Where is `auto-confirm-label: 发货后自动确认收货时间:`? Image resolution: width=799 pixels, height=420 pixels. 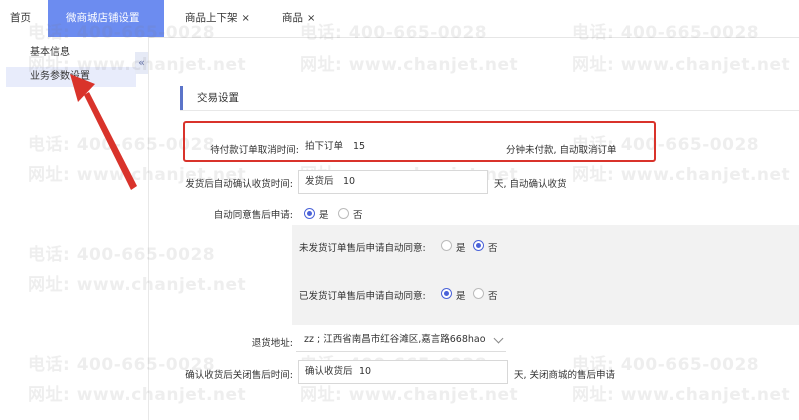 auto-confirm-label: 发货后自动确认收货时间: is located at coordinates (239, 184).